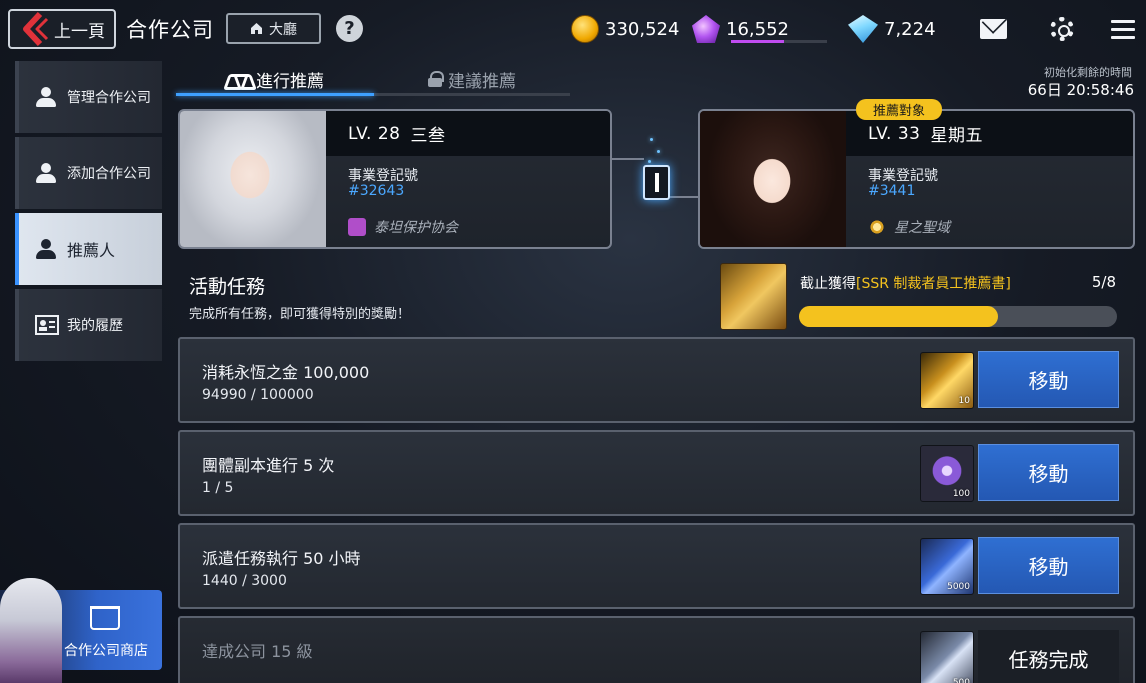 Image resolution: width=1146 pixels, height=683 pixels. I want to click on sidebar-item-add: 添加合作公司, so click(88, 173).